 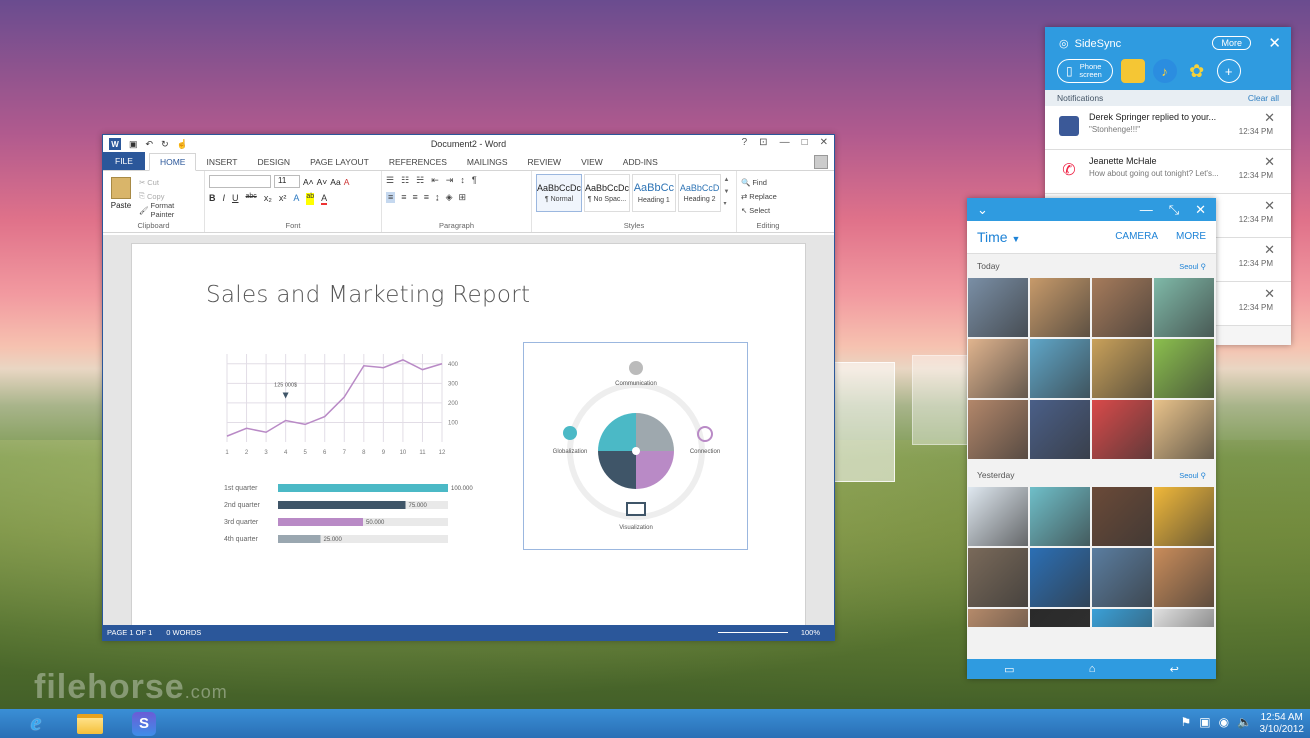 I want to click on sort-icon: ↕, so click(x=462, y=180).